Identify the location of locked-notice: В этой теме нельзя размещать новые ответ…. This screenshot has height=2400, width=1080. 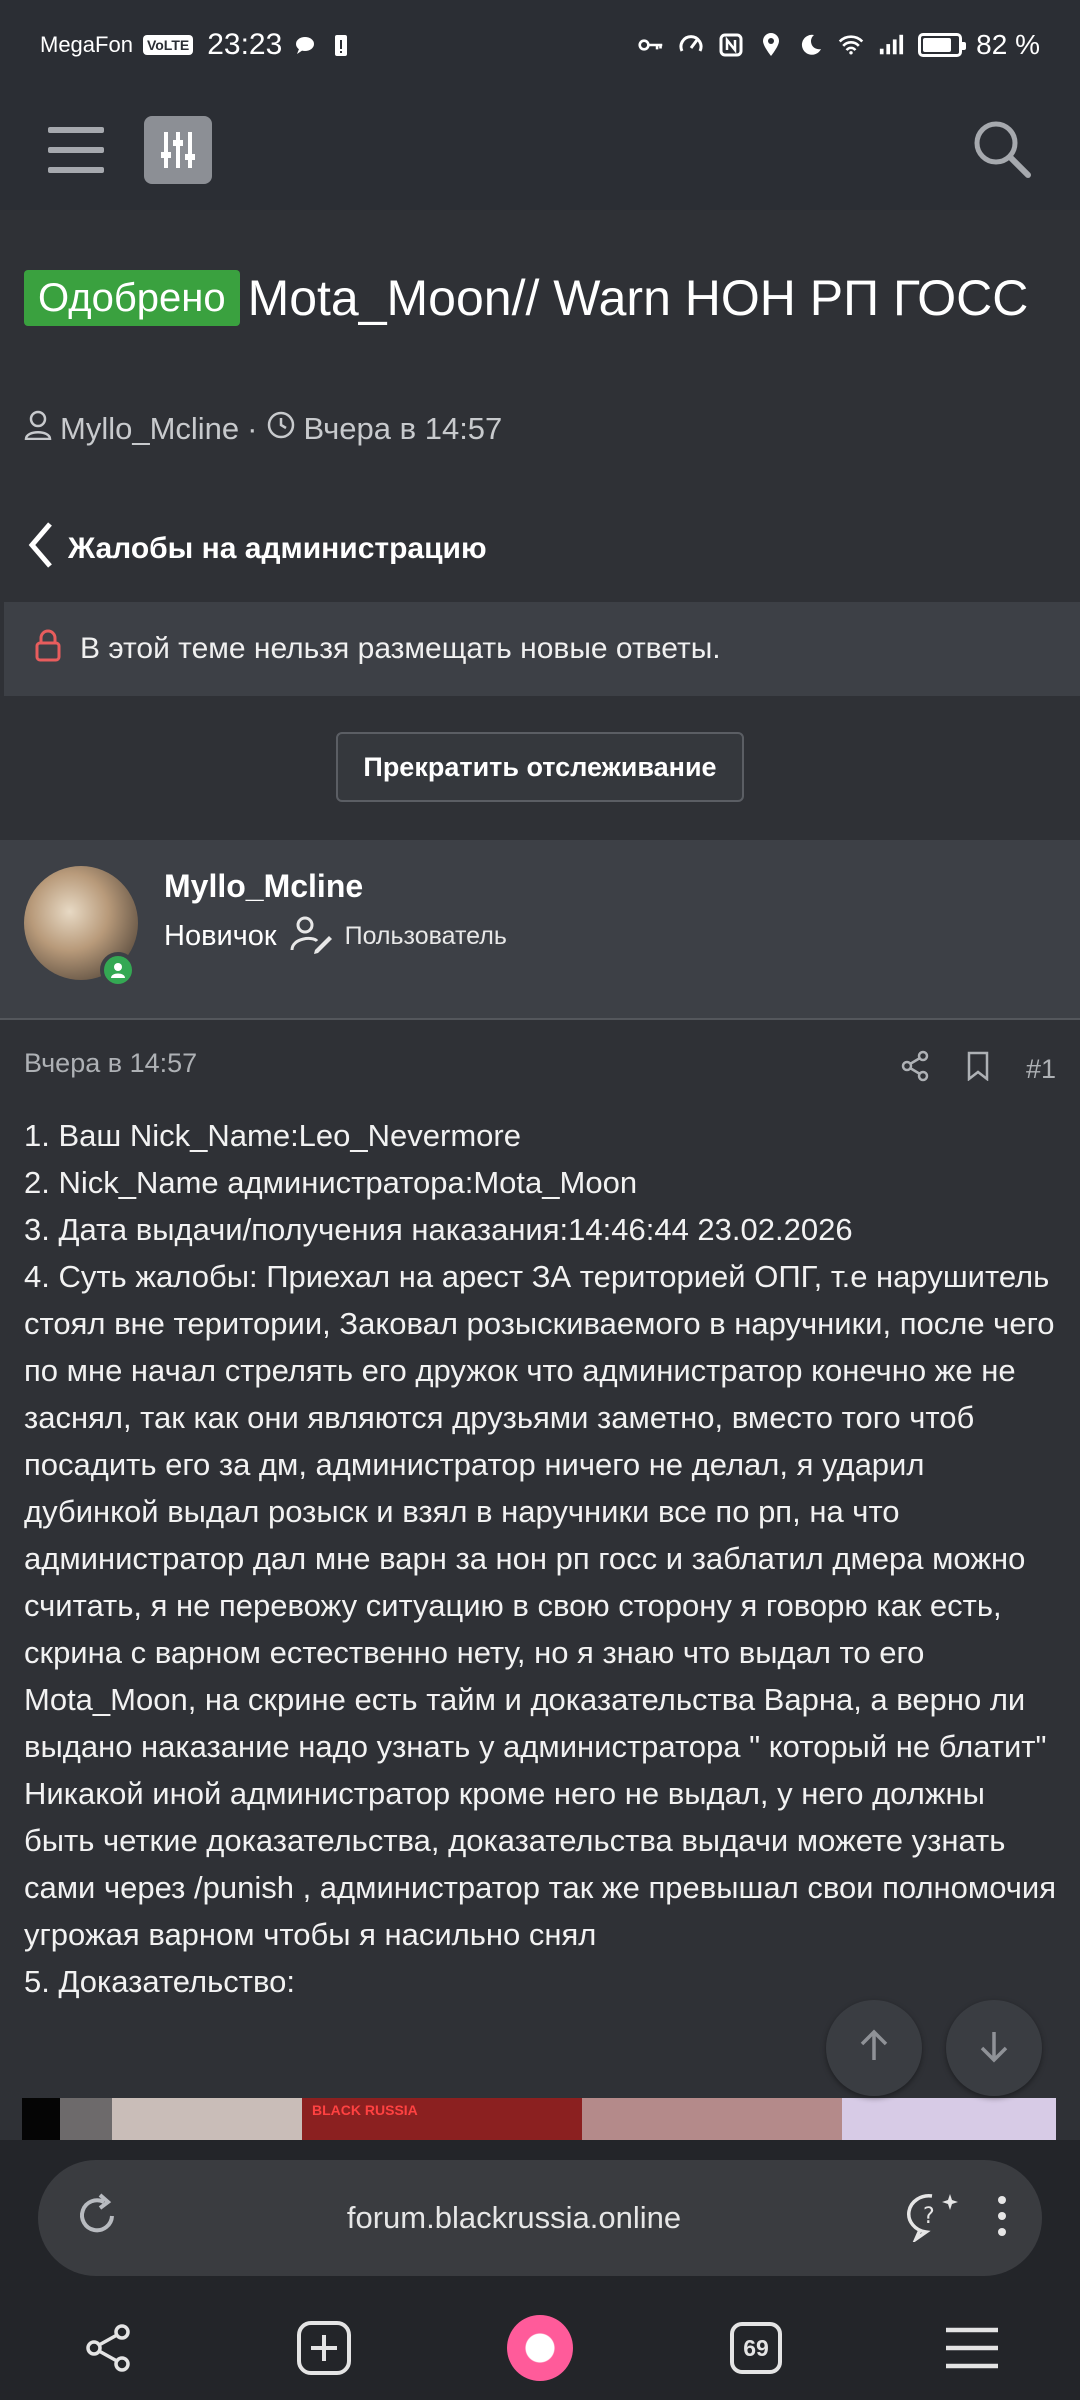
(542, 649).